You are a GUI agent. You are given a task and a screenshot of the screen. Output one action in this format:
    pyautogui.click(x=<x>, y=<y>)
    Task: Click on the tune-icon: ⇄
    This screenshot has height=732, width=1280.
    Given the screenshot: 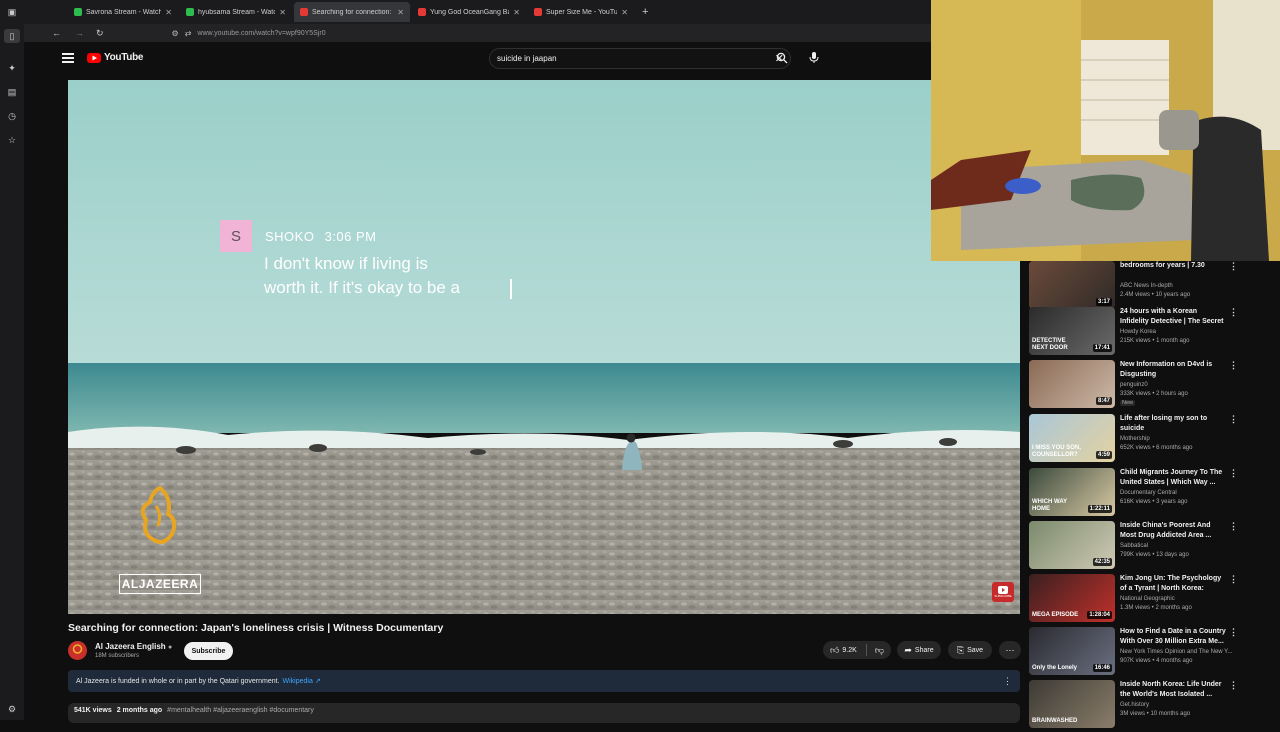 What is the action you would take?
    pyautogui.click(x=188, y=33)
    